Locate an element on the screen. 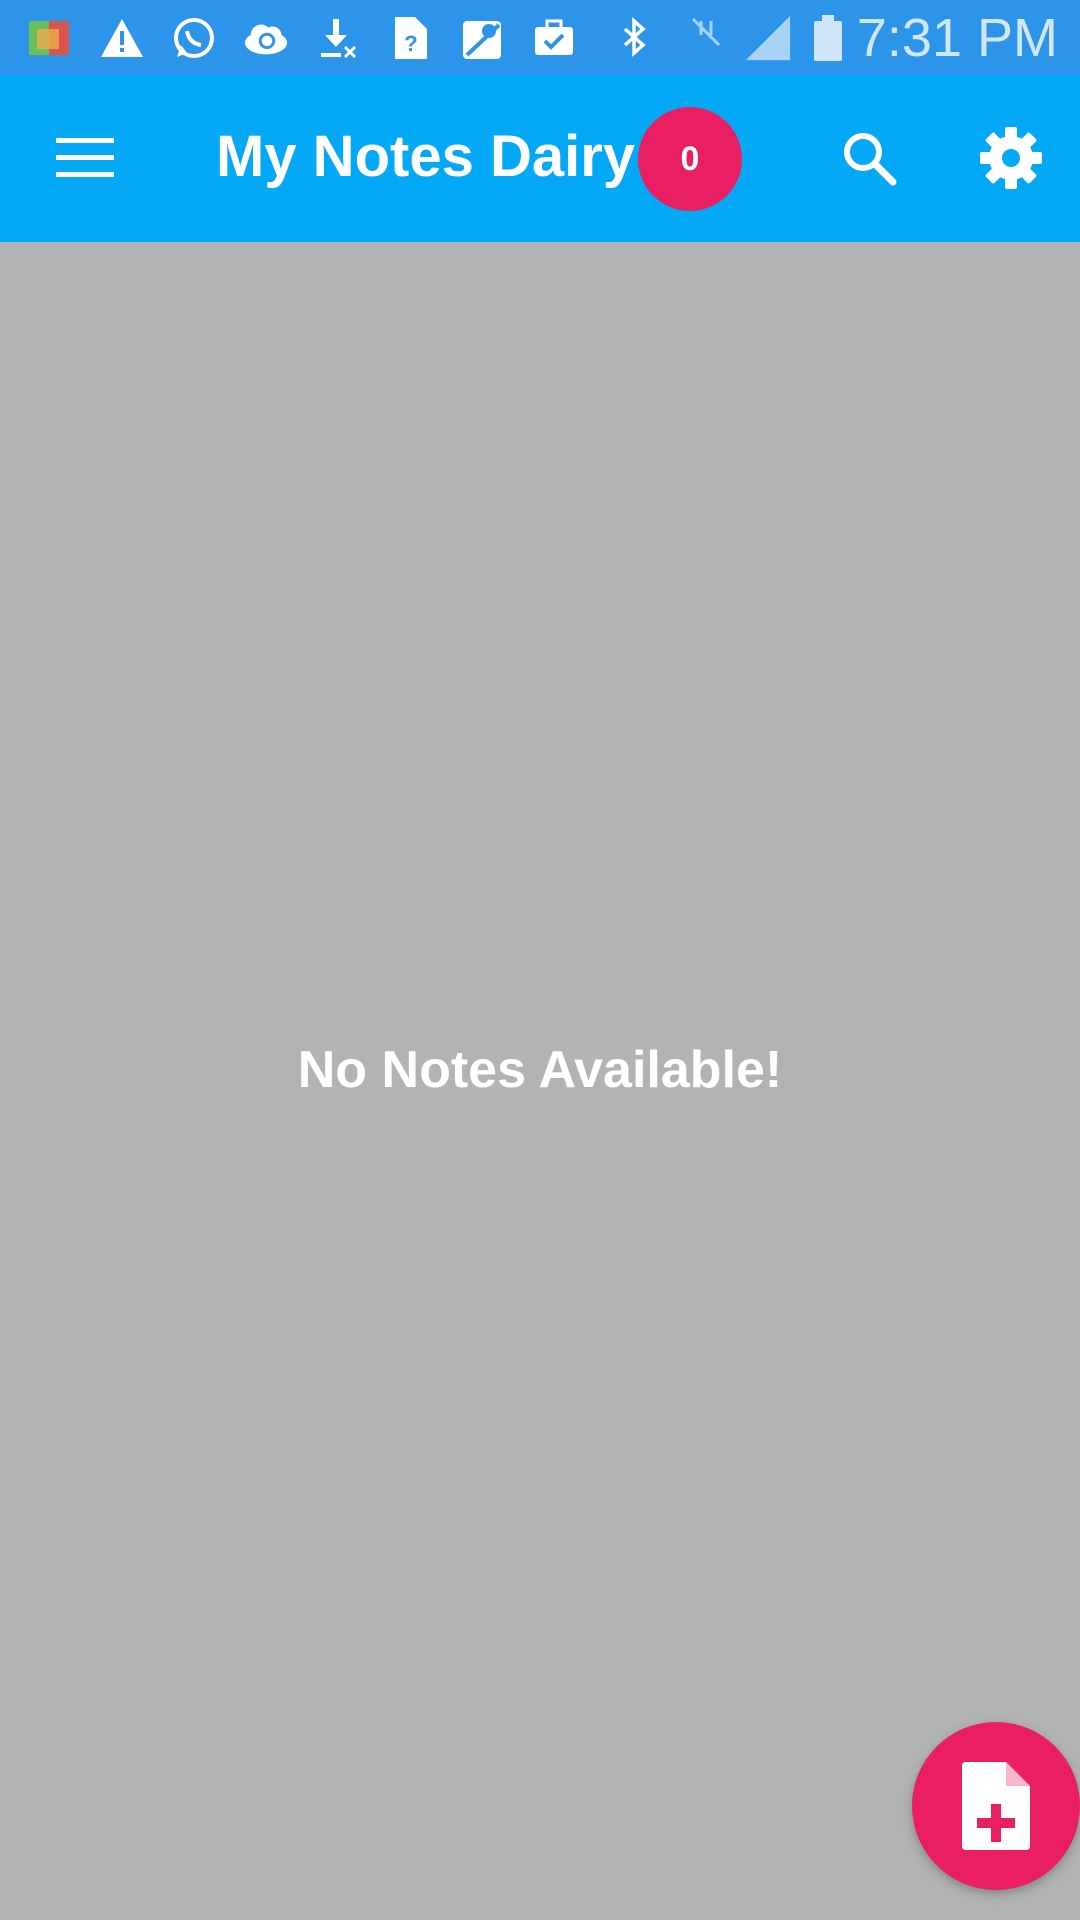 This screenshot has width=1080, height=1920. whatsapp-icon is located at coordinates (194, 38).